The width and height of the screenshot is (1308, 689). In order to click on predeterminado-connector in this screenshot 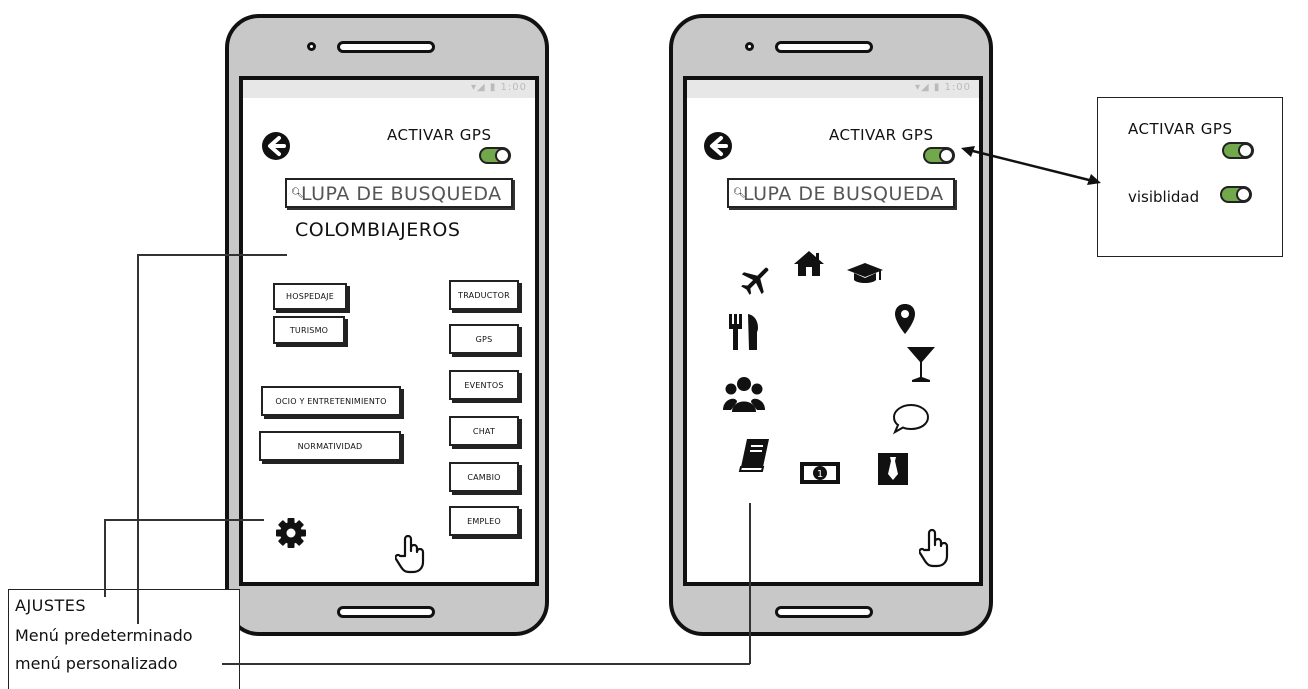, I will do `click(212, 255)`.